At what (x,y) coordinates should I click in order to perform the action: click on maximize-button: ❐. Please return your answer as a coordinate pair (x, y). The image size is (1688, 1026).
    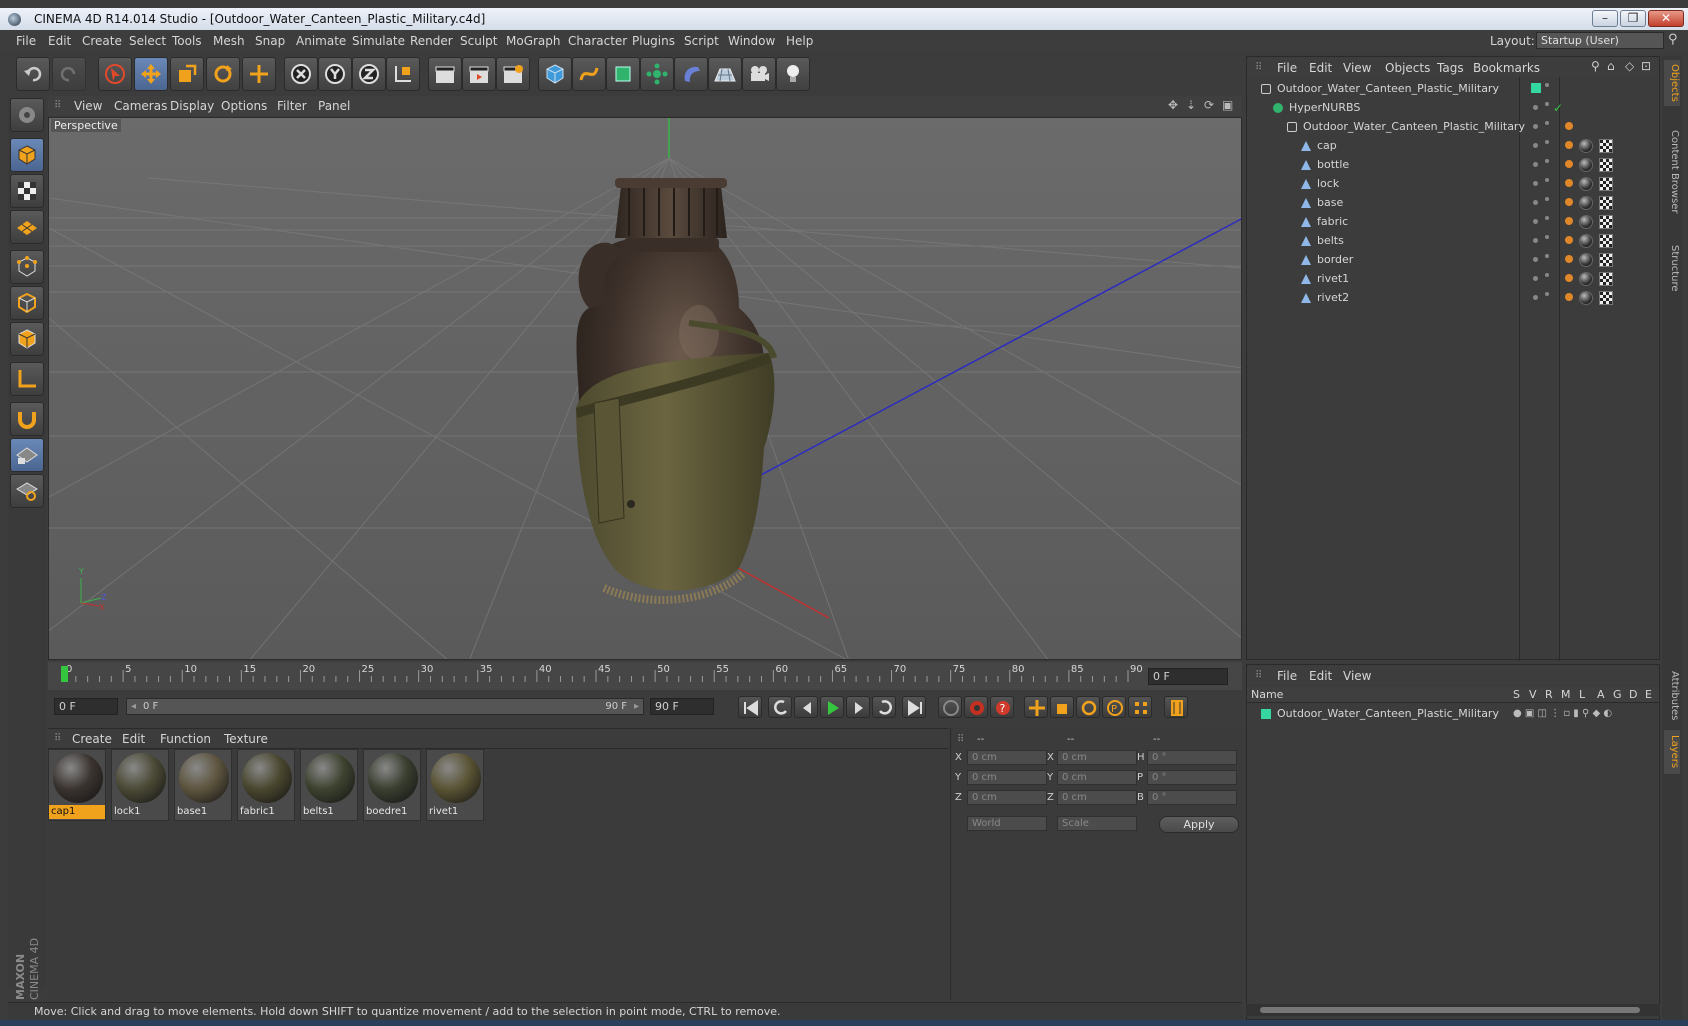
    Looking at the image, I should click on (1633, 18).